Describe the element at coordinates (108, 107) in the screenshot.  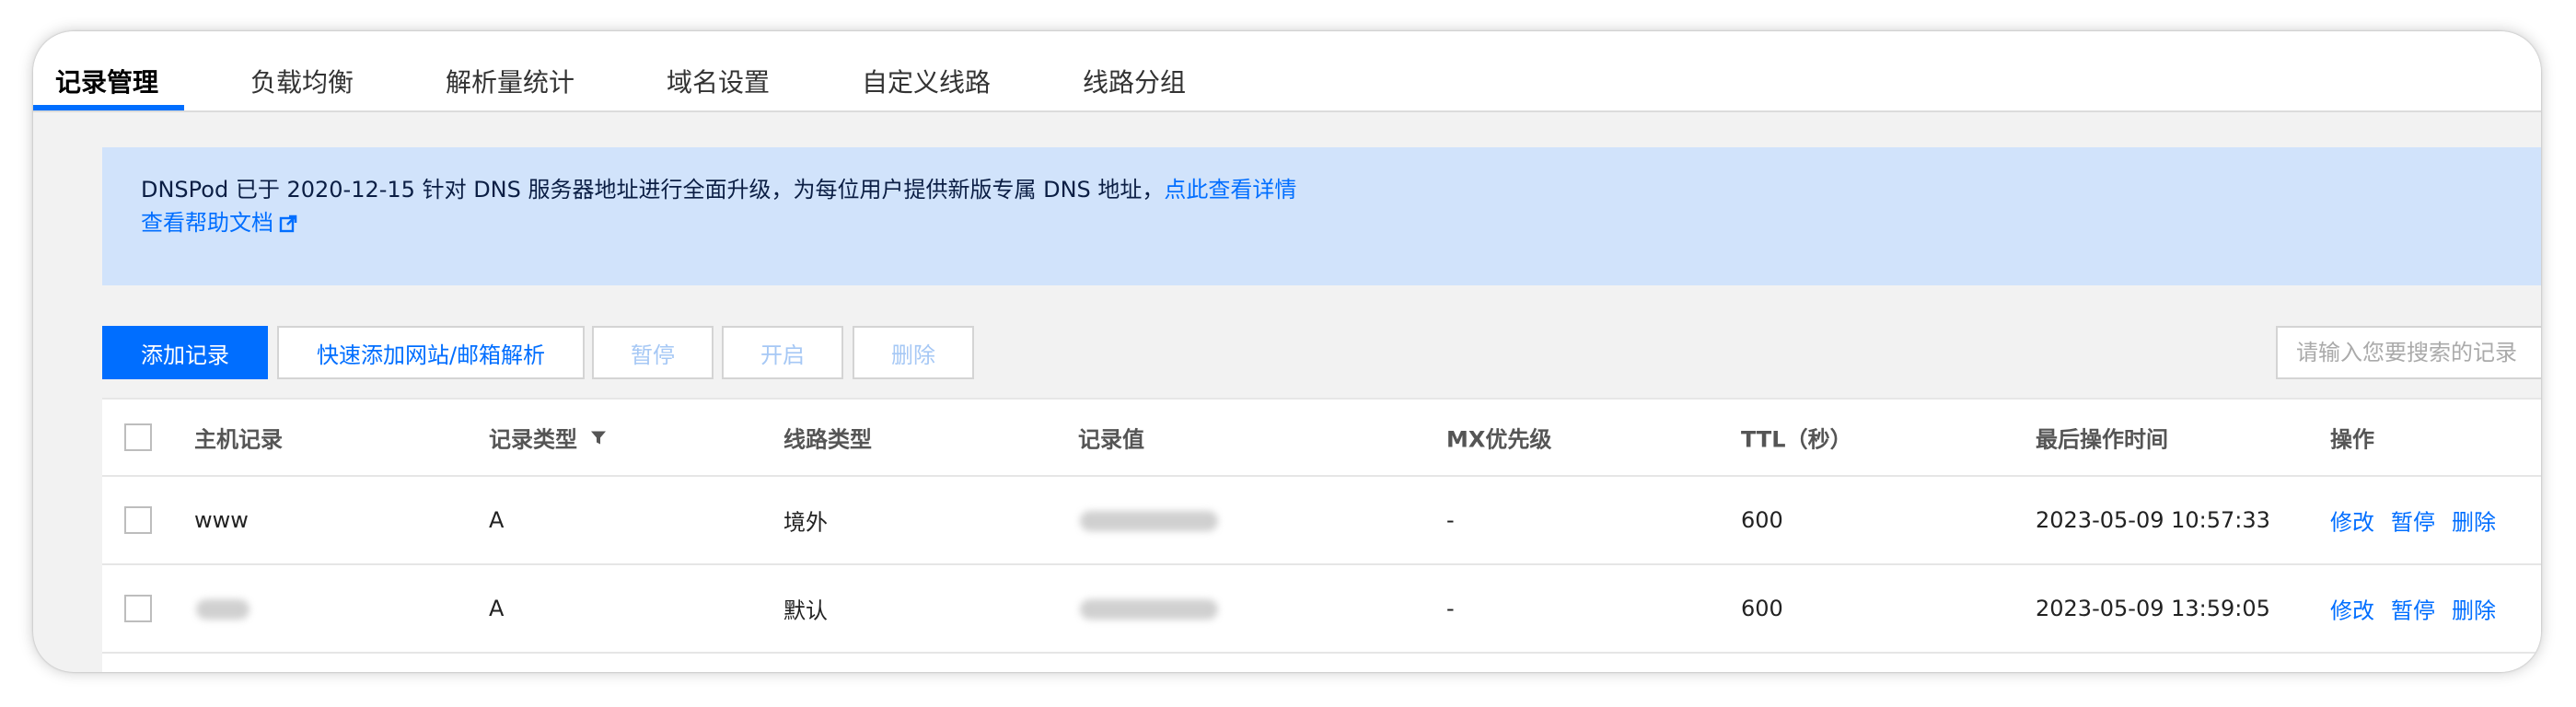
I see `active-tab-indicator` at that location.